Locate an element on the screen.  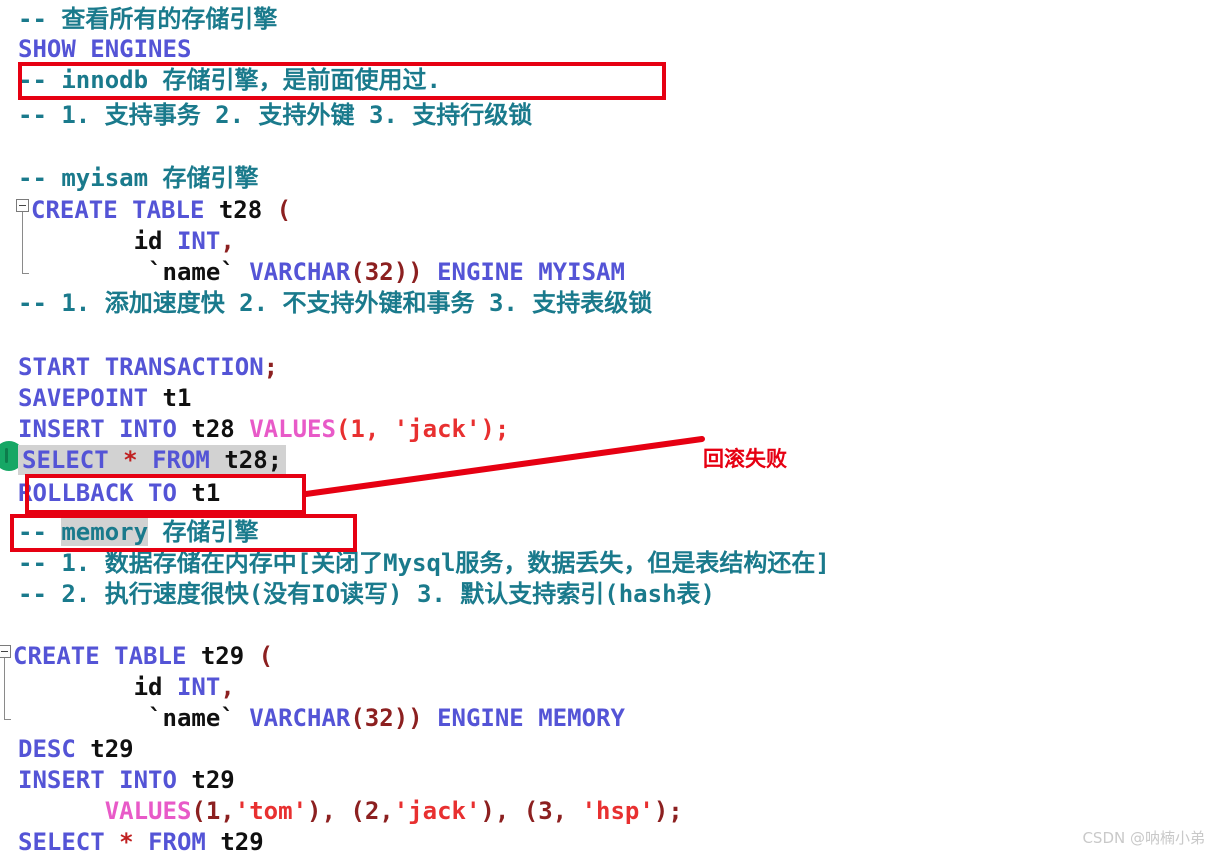
code-line-26: VALUES(1,'tom'), (2,'jack'), (3, 'hsp'); is located at coordinates (350, 811).